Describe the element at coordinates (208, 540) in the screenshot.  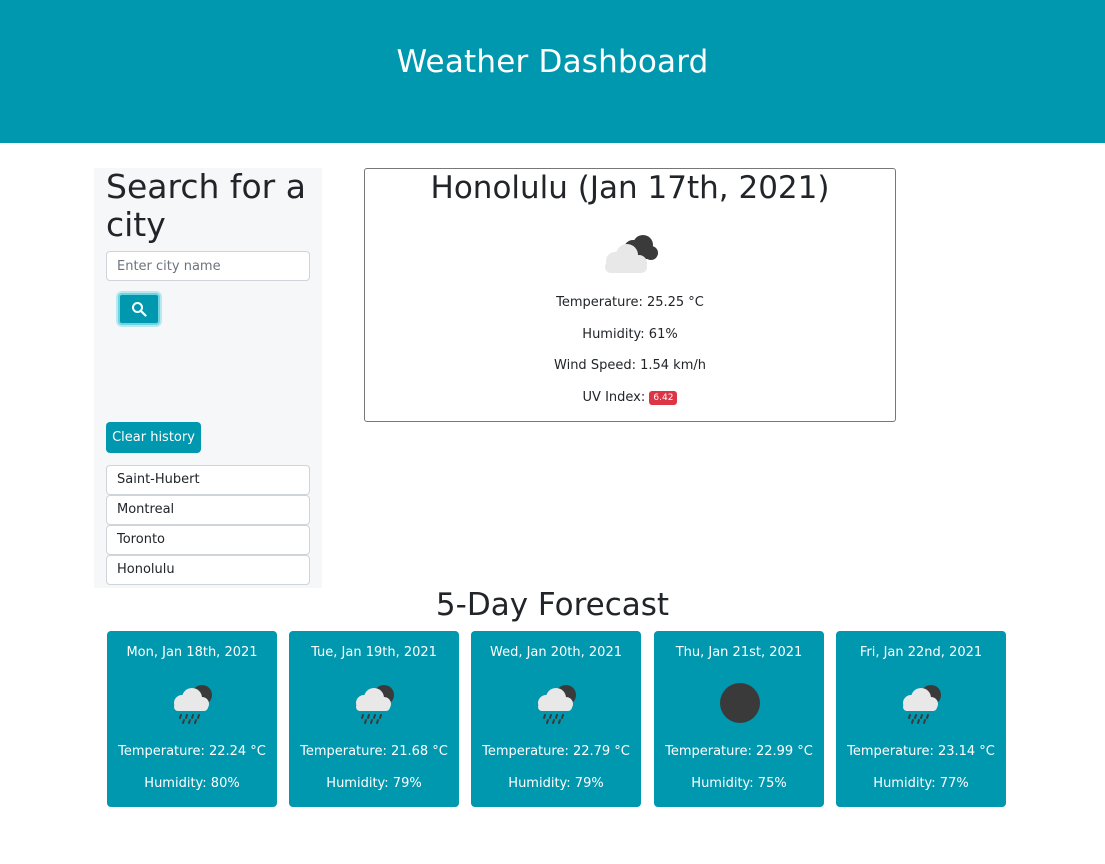
I see `history-item: Toronto` at that location.